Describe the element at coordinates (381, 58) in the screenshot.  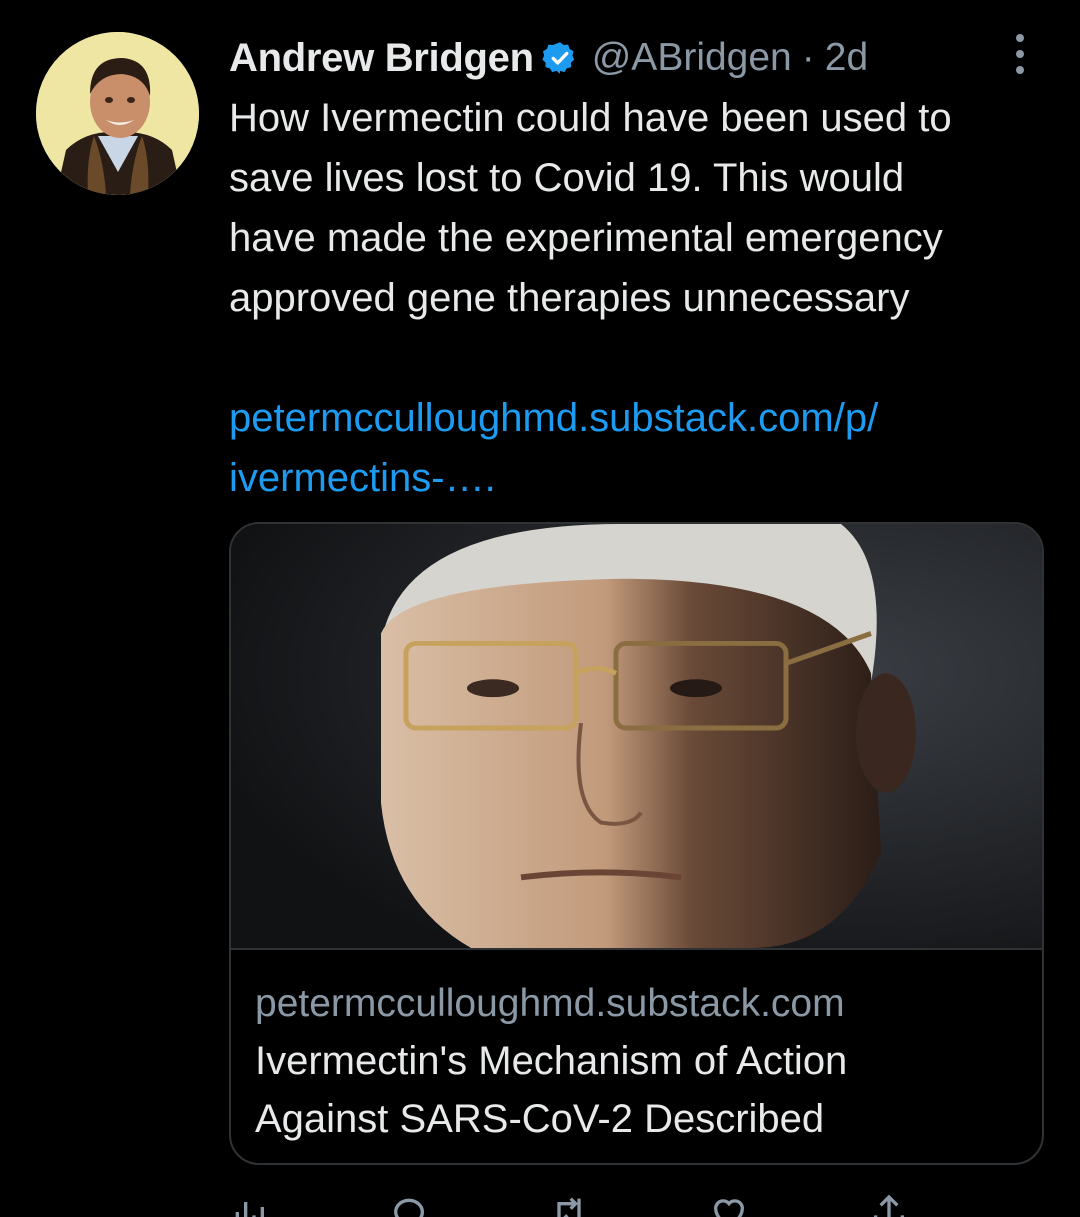
I see `author-name: Andrew Bridgen` at that location.